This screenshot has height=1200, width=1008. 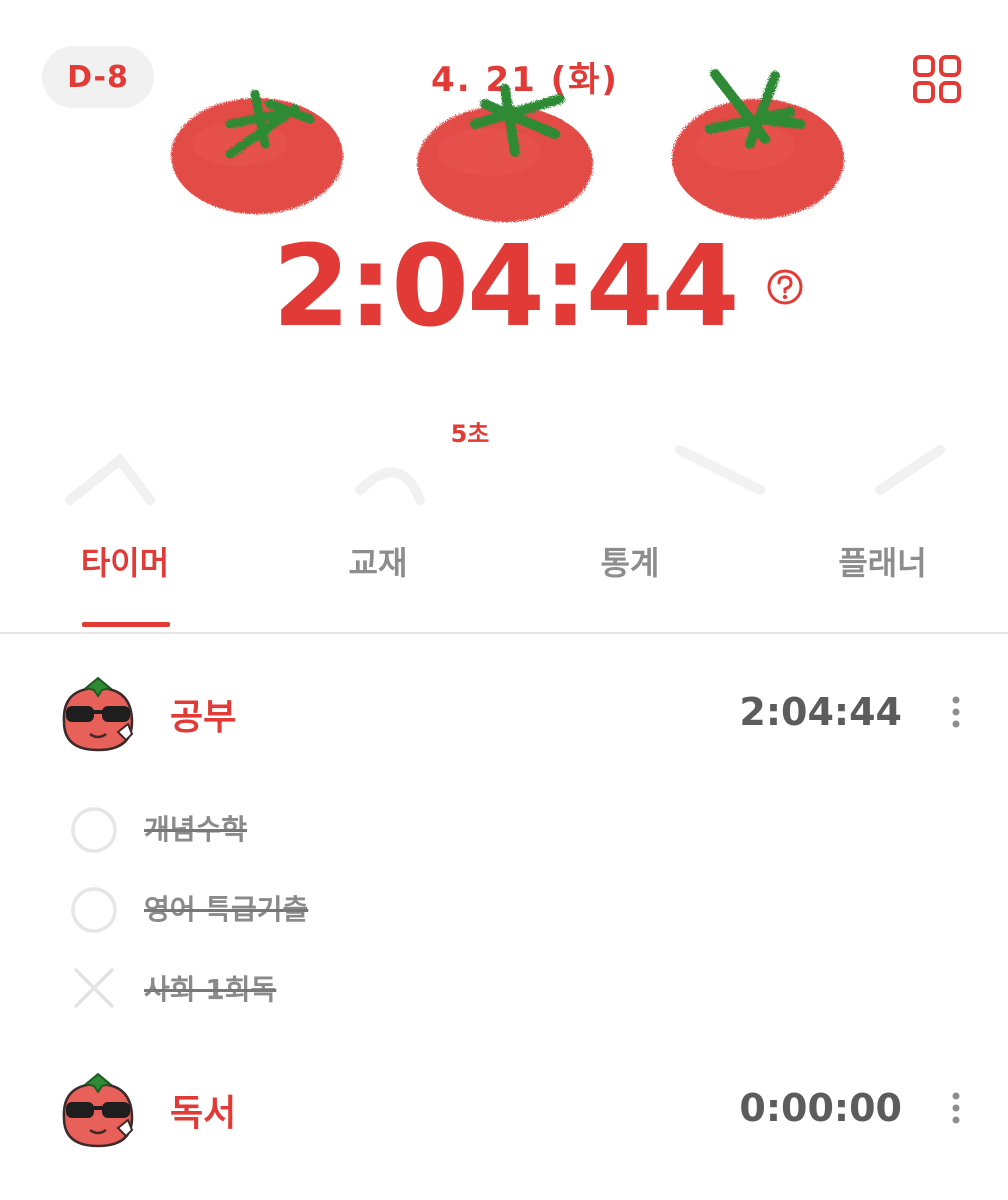 I want to click on subject-time: 2:04:44, so click(x=820, y=712).